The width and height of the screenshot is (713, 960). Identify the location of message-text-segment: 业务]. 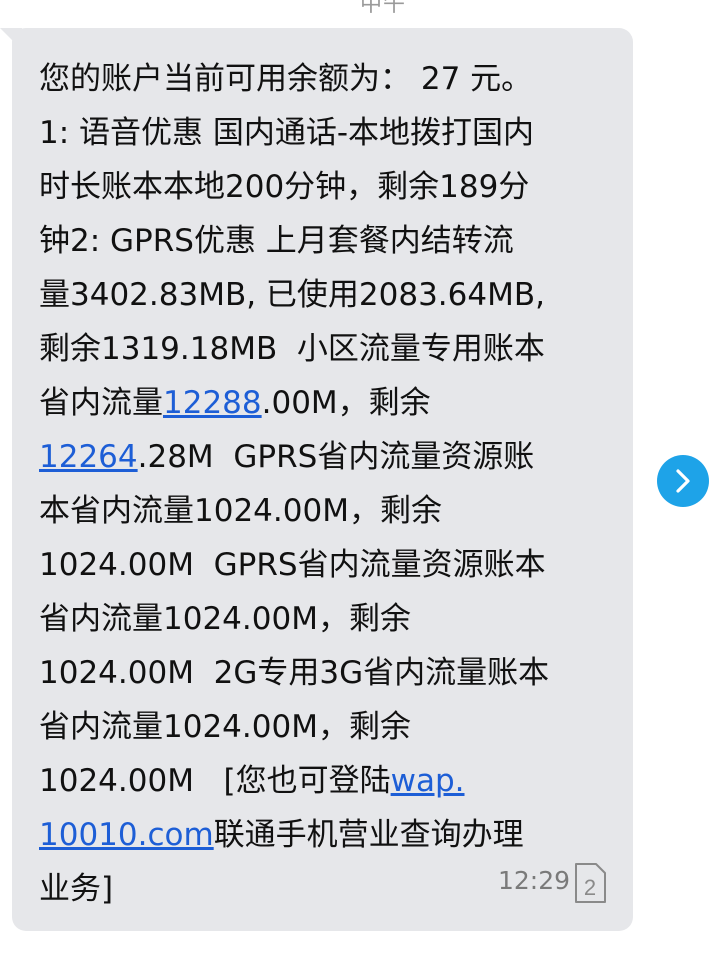
(76, 889).